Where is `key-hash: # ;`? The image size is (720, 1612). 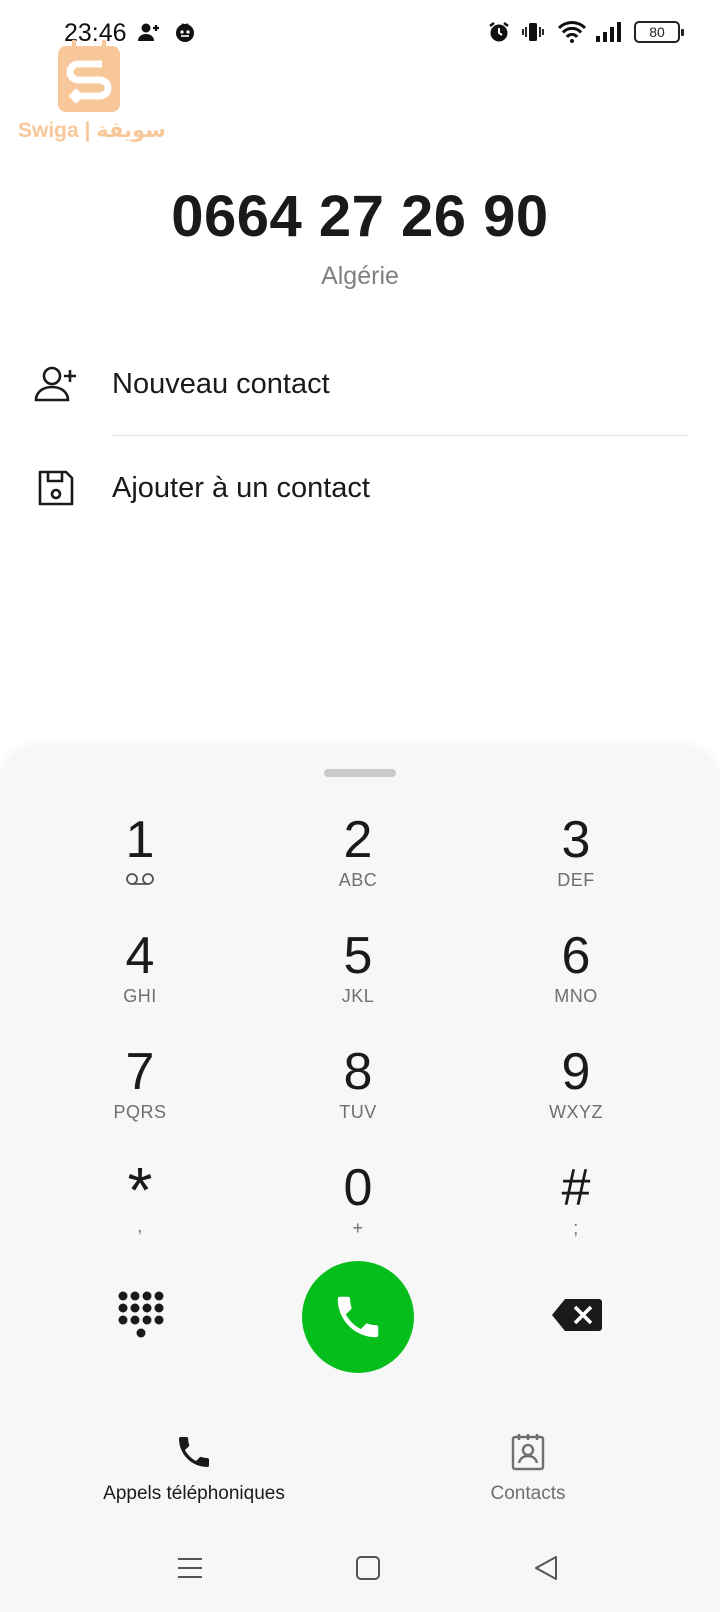
key-hash: # ; is located at coordinates (576, 1215).